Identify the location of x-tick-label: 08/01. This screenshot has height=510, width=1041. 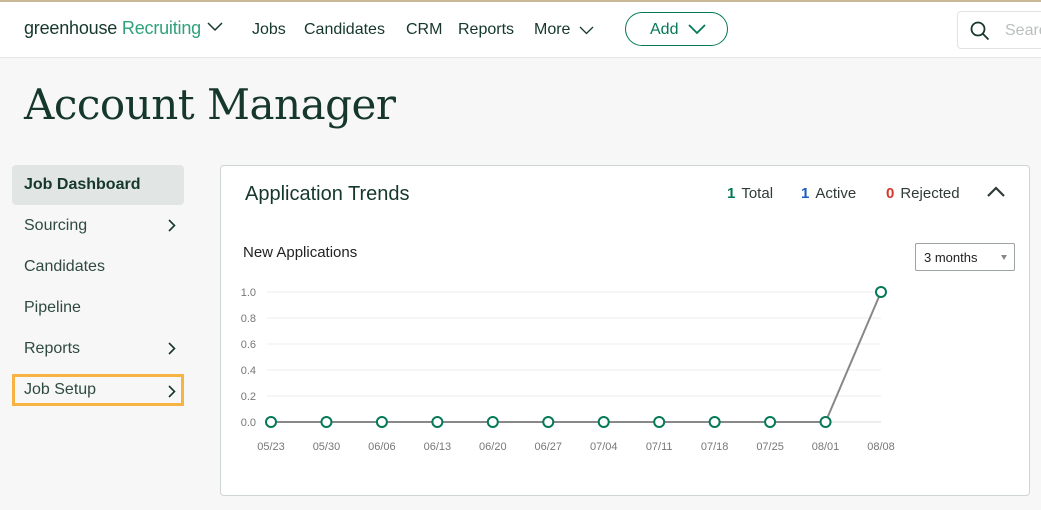
(826, 447).